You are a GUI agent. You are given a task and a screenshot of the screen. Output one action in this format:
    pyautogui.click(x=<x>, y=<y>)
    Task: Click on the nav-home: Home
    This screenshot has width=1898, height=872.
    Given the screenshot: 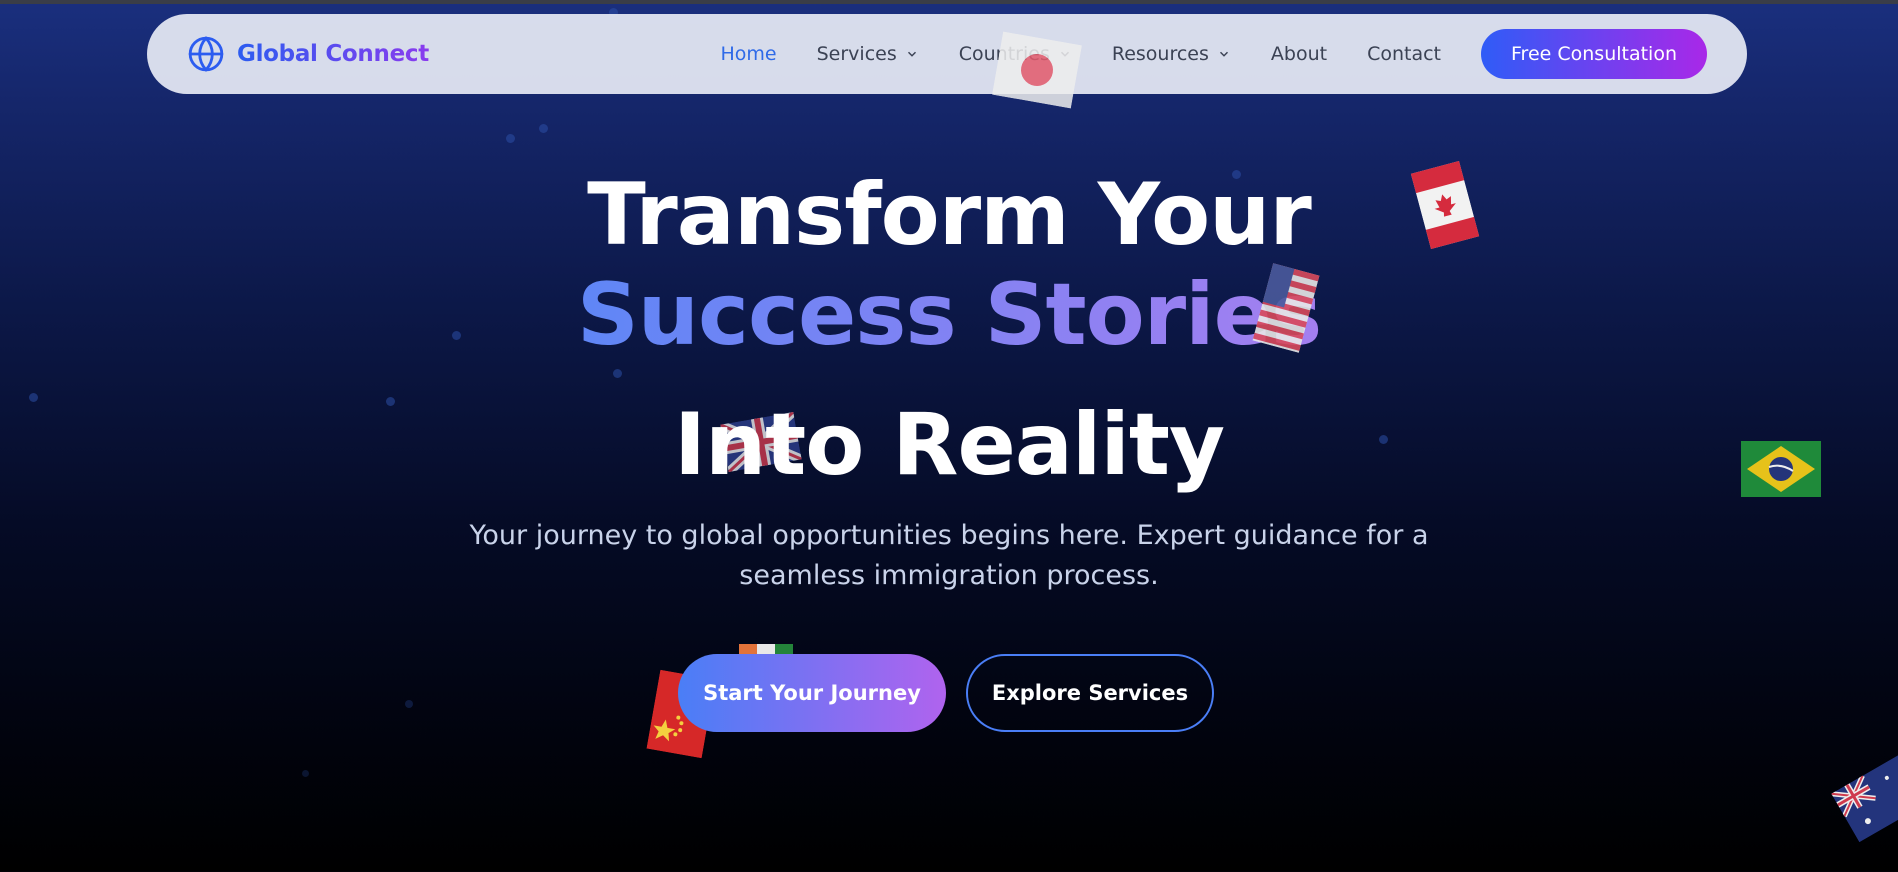 What is the action you would take?
    pyautogui.click(x=749, y=54)
    